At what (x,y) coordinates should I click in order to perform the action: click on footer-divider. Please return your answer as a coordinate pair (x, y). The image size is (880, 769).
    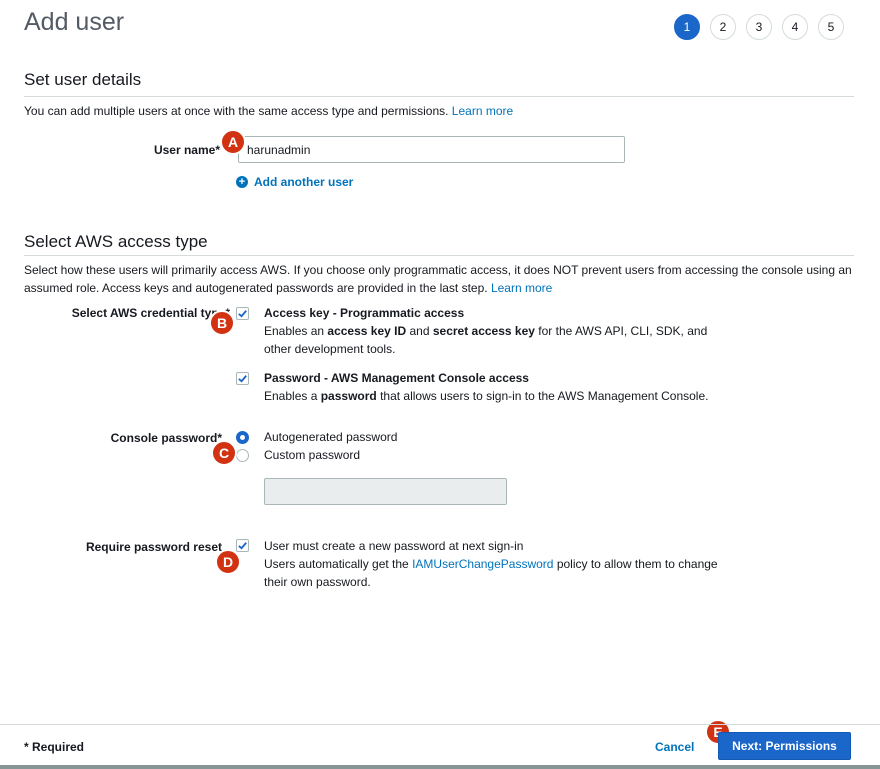
    Looking at the image, I should click on (440, 724).